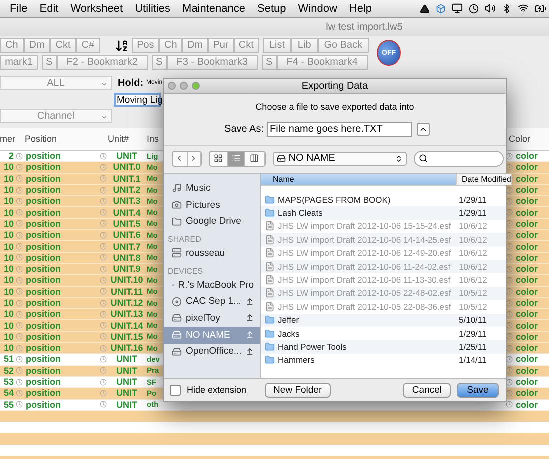  What do you see at coordinates (523, 8) in the screenshot?
I see `wifi-icon` at bounding box center [523, 8].